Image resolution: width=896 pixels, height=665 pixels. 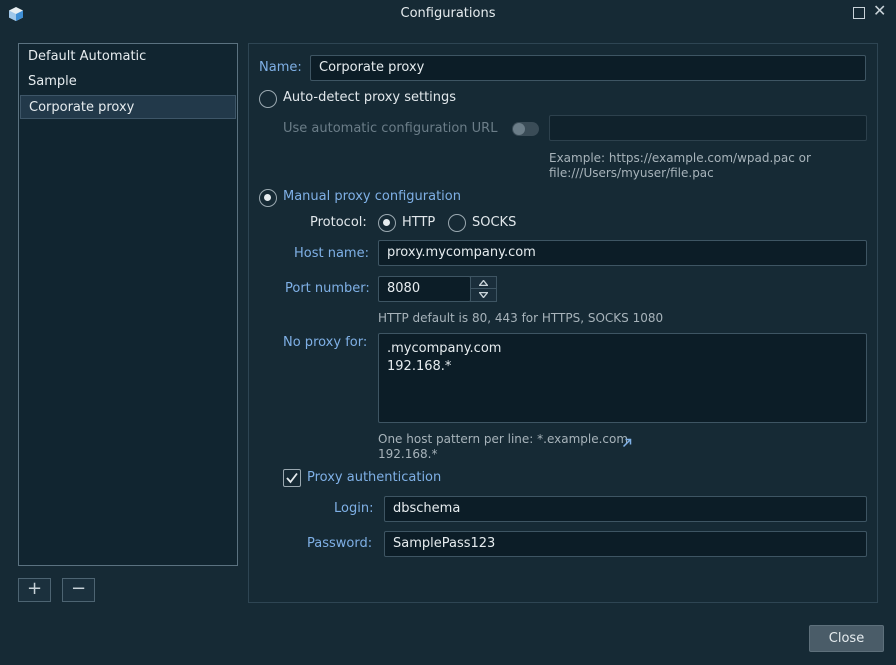 What do you see at coordinates (387, 223) in the screenshot?
I see `protocol-http-radio` at bounding box center [387, 223].